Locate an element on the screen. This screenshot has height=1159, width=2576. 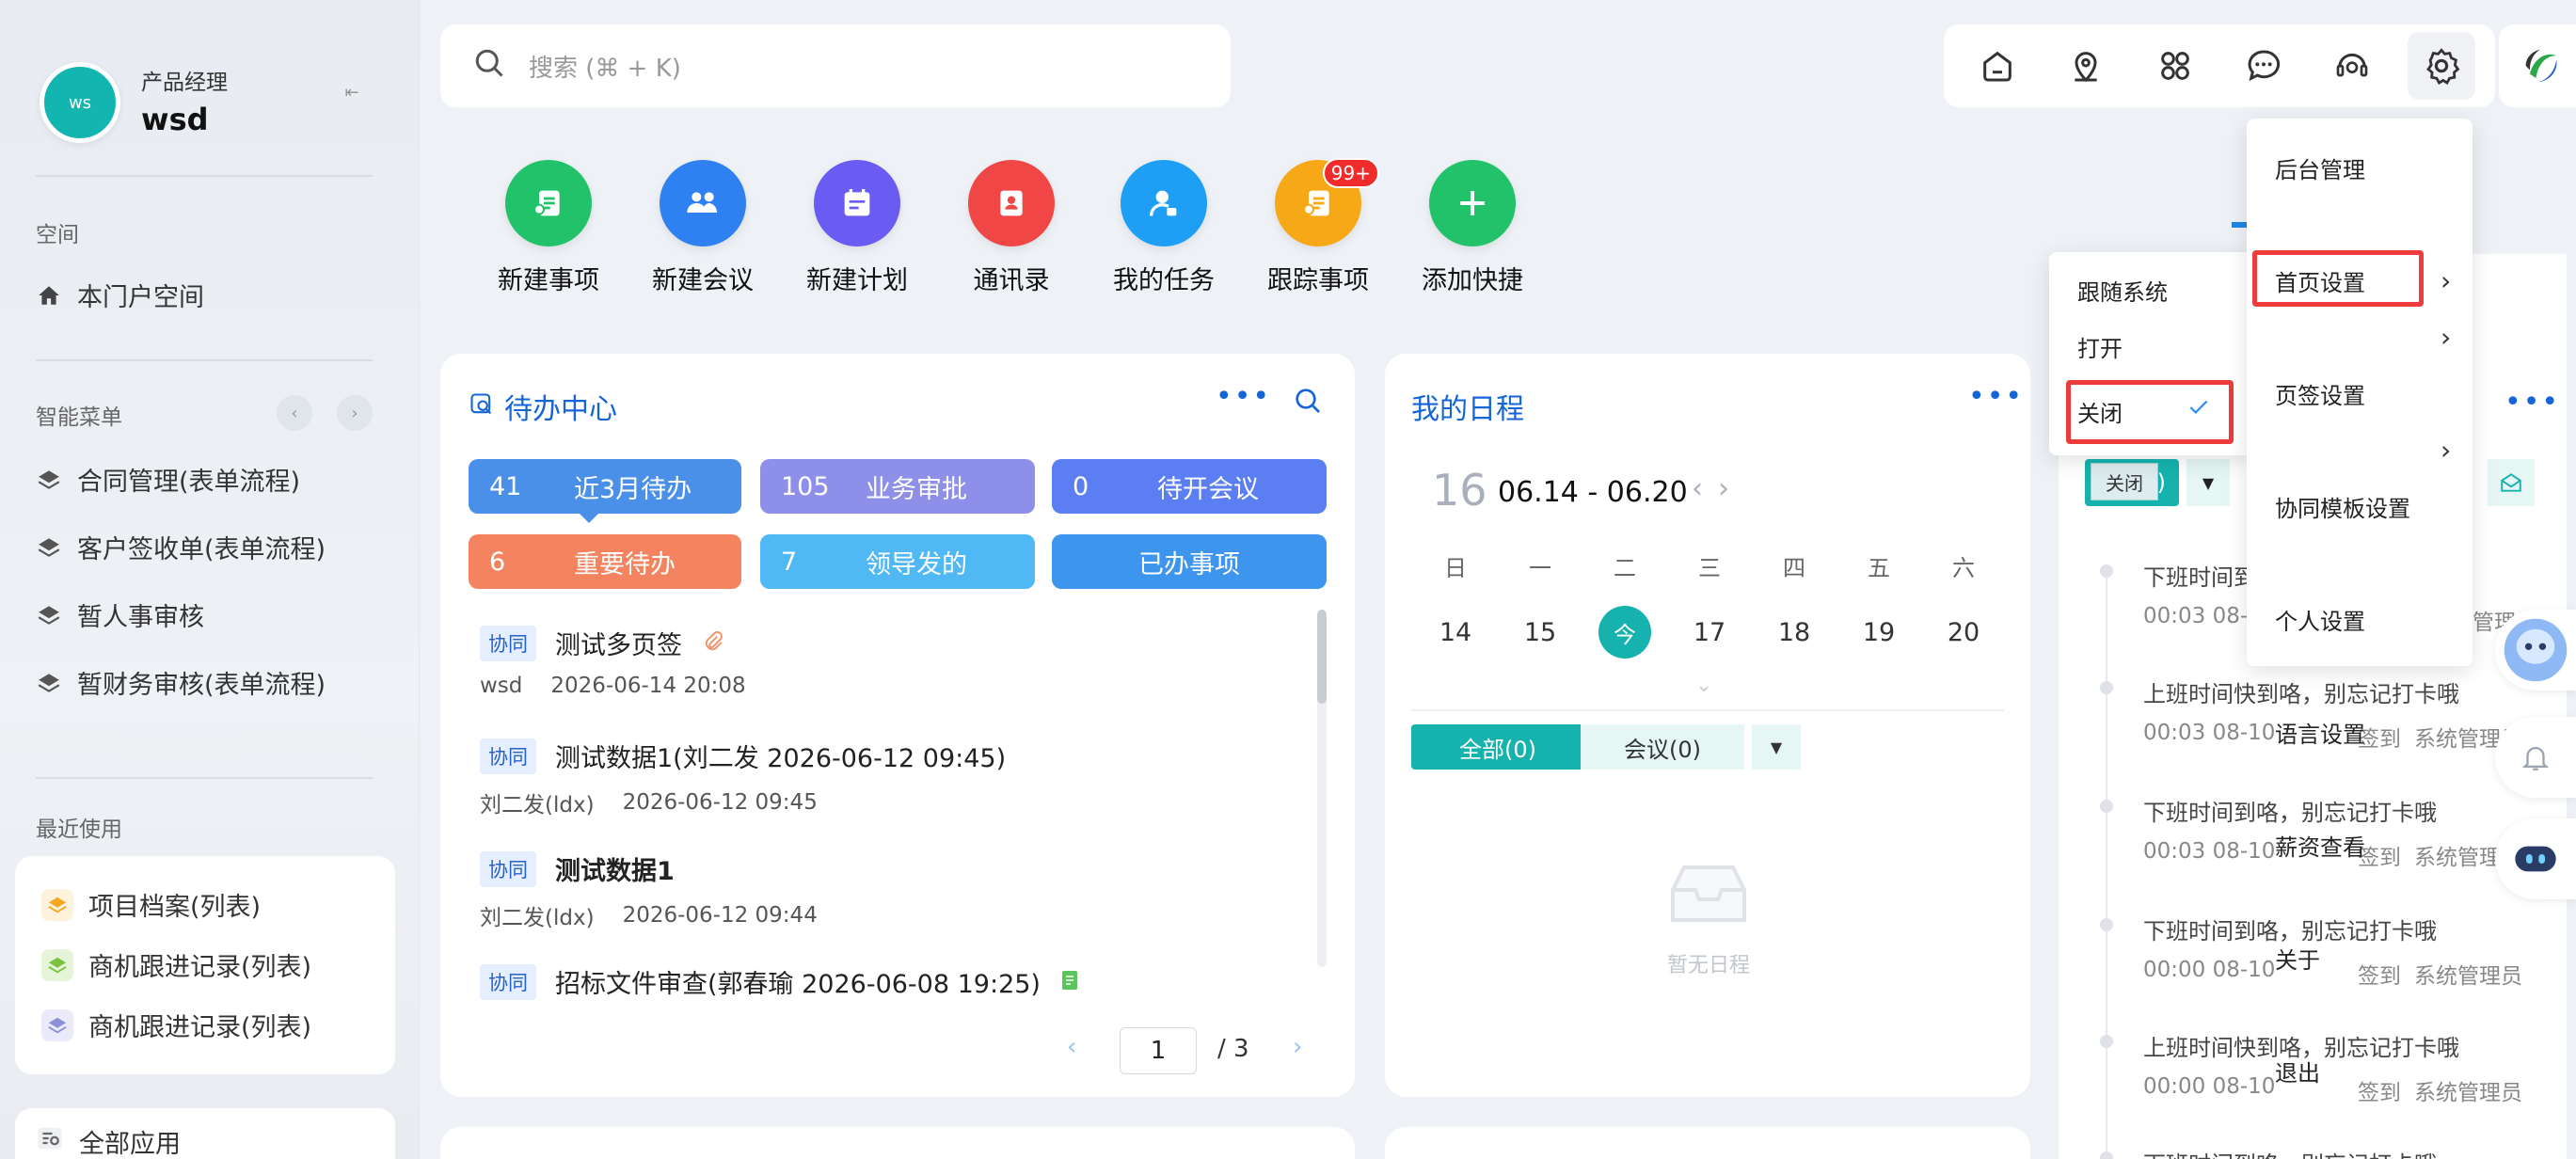
smart-menu-prev-button: ‹ is located at coordinates (295, 413).